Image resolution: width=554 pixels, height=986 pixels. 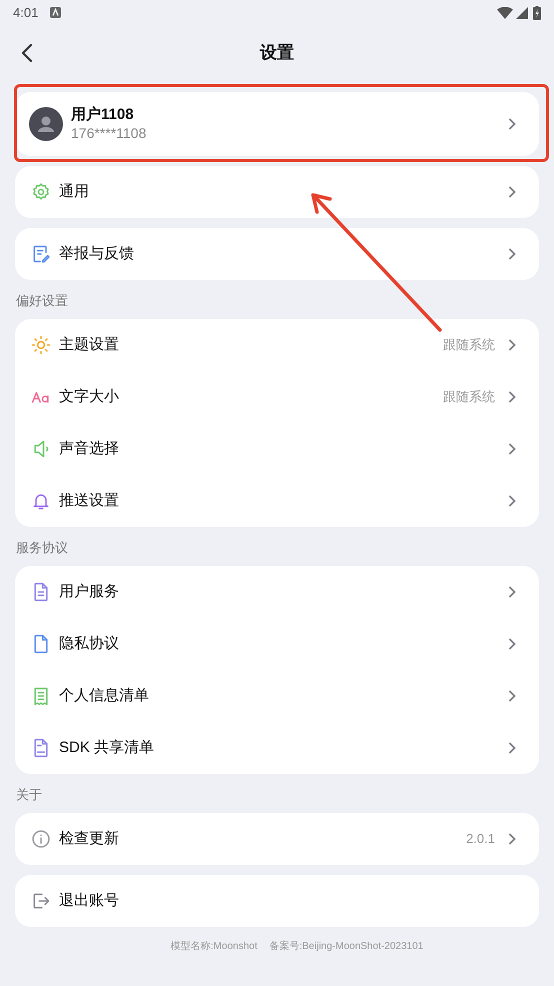 I want to click on settings-row: 检查更新 2.0.1, so click(x=277, y=839).